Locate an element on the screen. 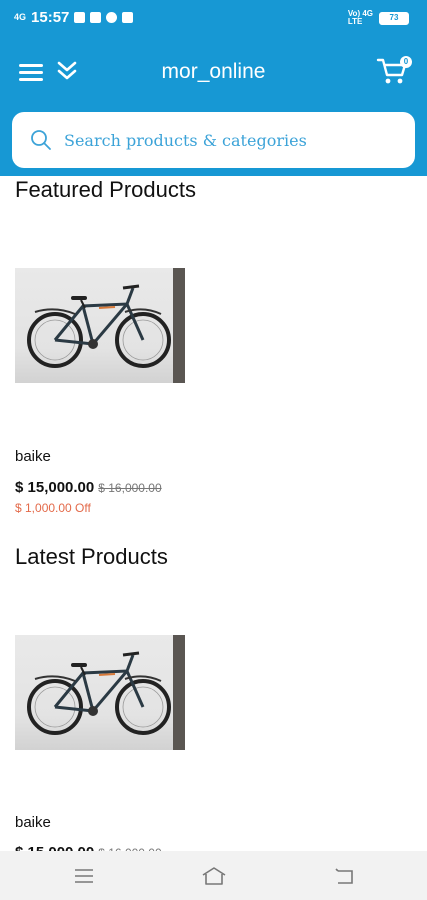  battery-icon: 73 is located at coordinates (394, 18).